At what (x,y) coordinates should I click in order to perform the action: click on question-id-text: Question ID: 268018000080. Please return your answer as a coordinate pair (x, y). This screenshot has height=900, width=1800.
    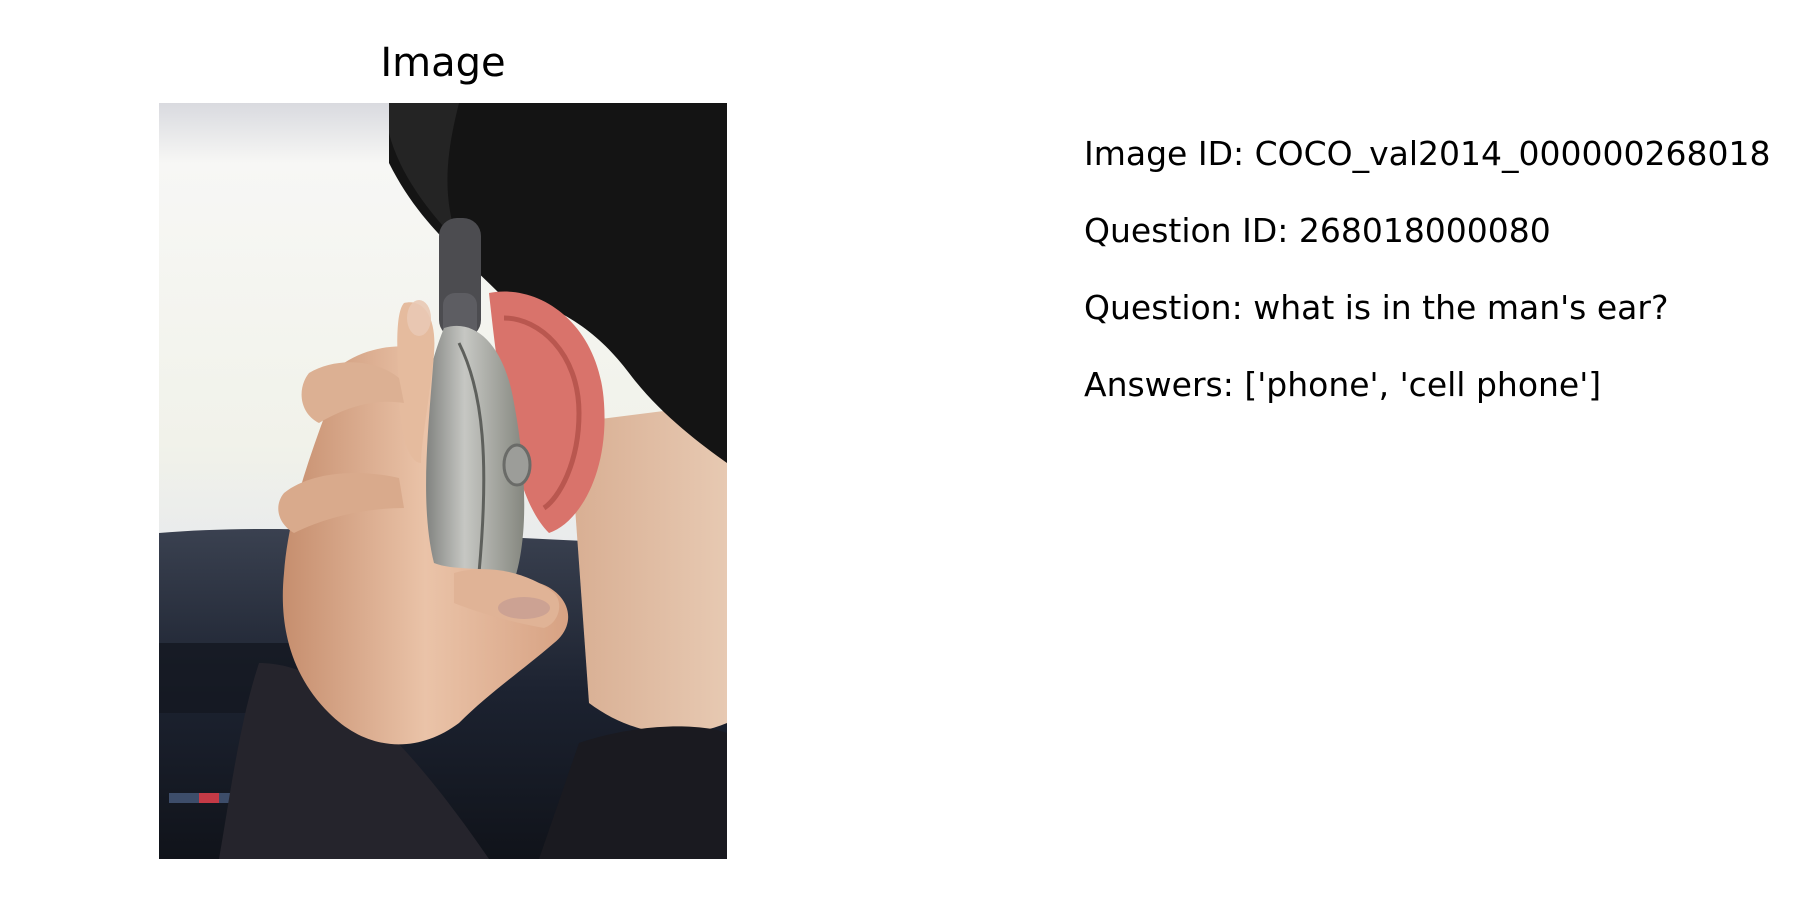
    Looking at the image, I should click on (1317, 230).